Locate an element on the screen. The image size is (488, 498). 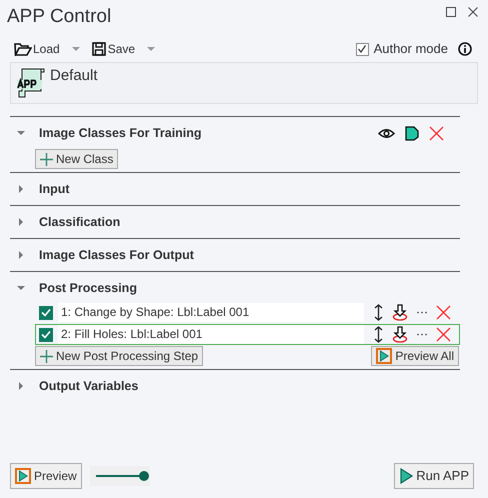
step-label: 1: Change by Shape: Lbl:Label 001 is located at coordinates (211, 312).